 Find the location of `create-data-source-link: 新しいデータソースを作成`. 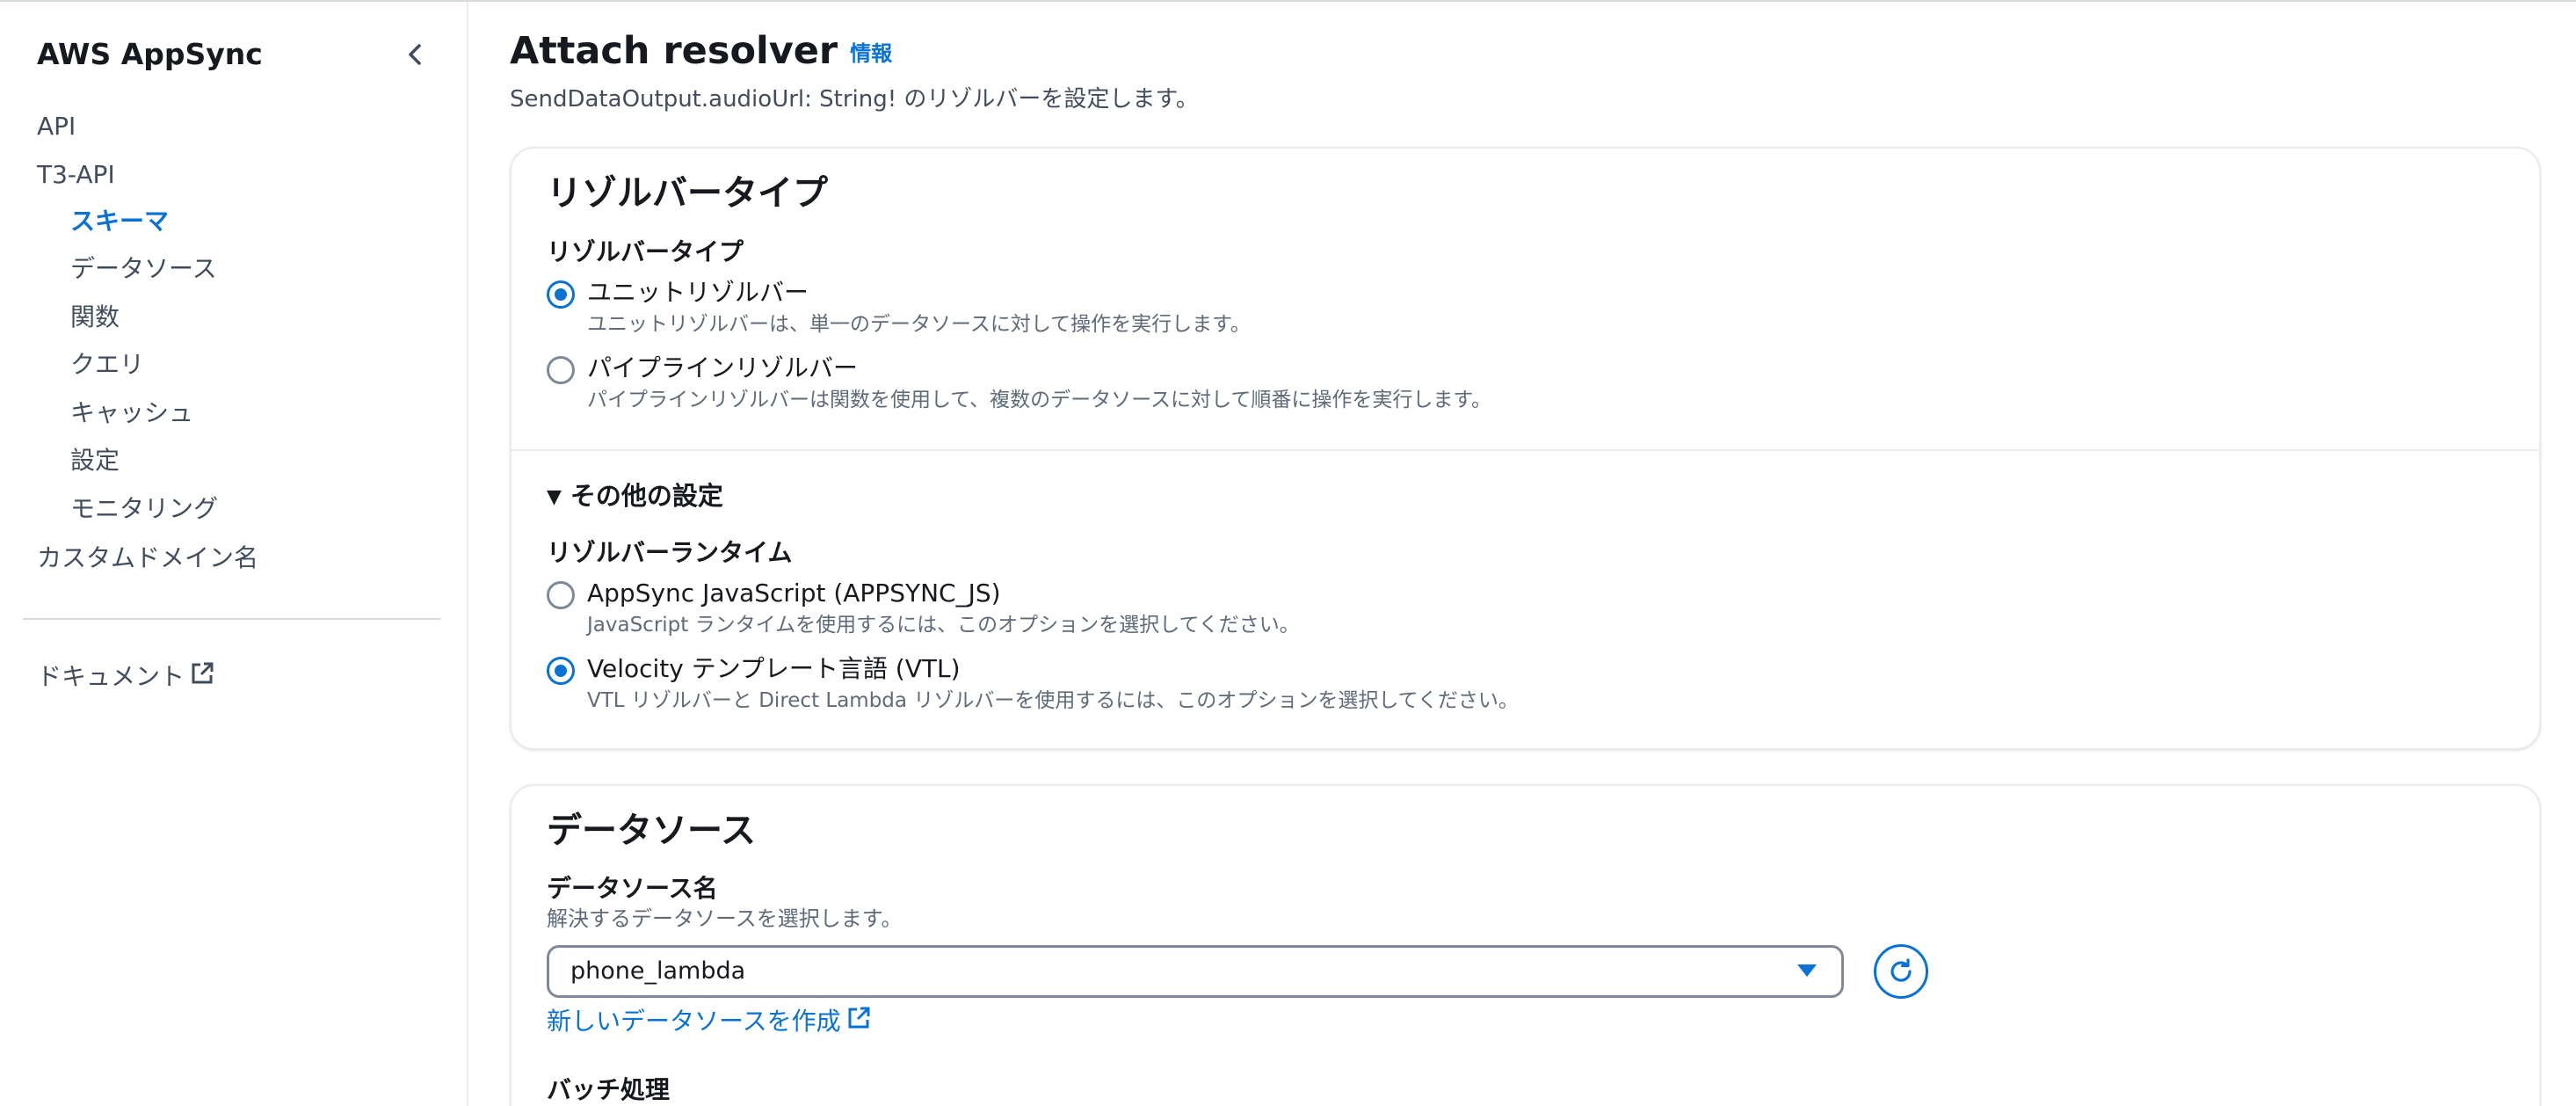

create-data-source-link: 新しいデータソースを作成 is located at coordinates (709, 1022).